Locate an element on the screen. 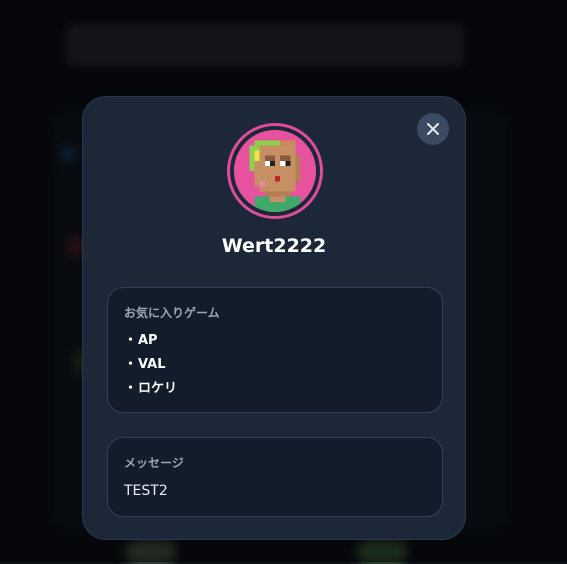 Image resolution: width=567 pixels, height=564 pixels. message-title: メッセージ is located at coordinates (154, 463).